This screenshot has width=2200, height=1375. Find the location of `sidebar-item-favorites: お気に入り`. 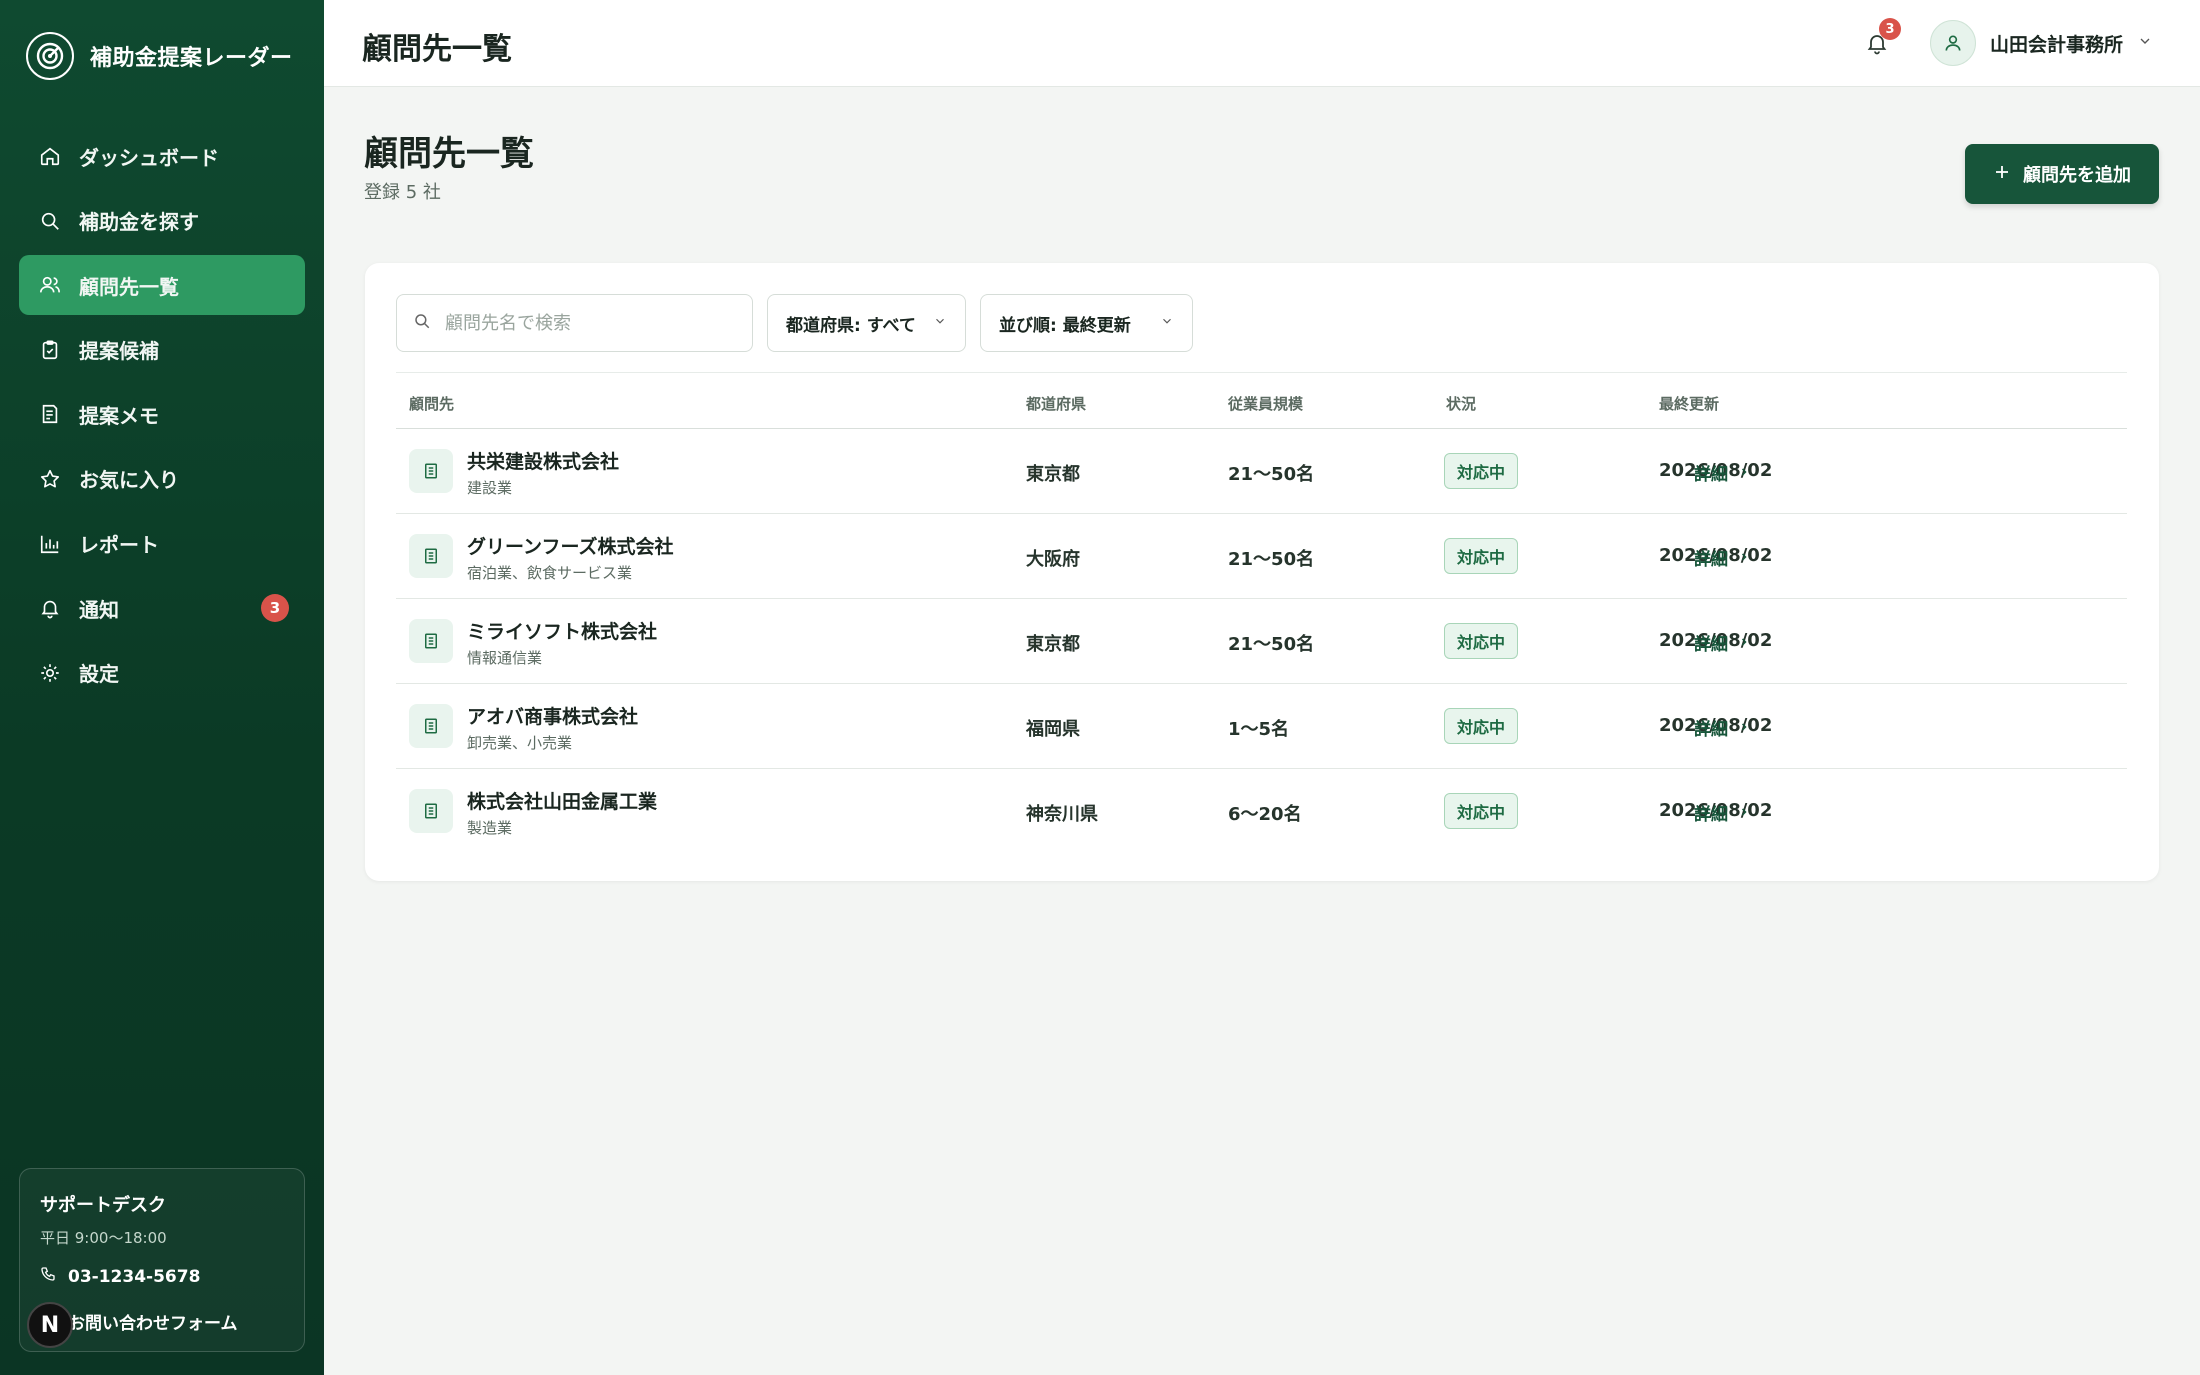

sidebar-item-favorites: お気に入り is located at coordinates (162, 479).